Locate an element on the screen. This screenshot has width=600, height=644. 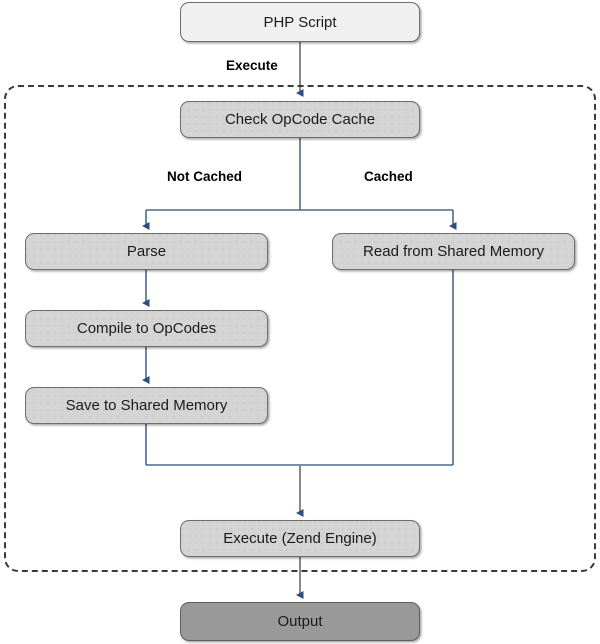
node-php-script-label: PHP Script is located at coordinates (300, 22).